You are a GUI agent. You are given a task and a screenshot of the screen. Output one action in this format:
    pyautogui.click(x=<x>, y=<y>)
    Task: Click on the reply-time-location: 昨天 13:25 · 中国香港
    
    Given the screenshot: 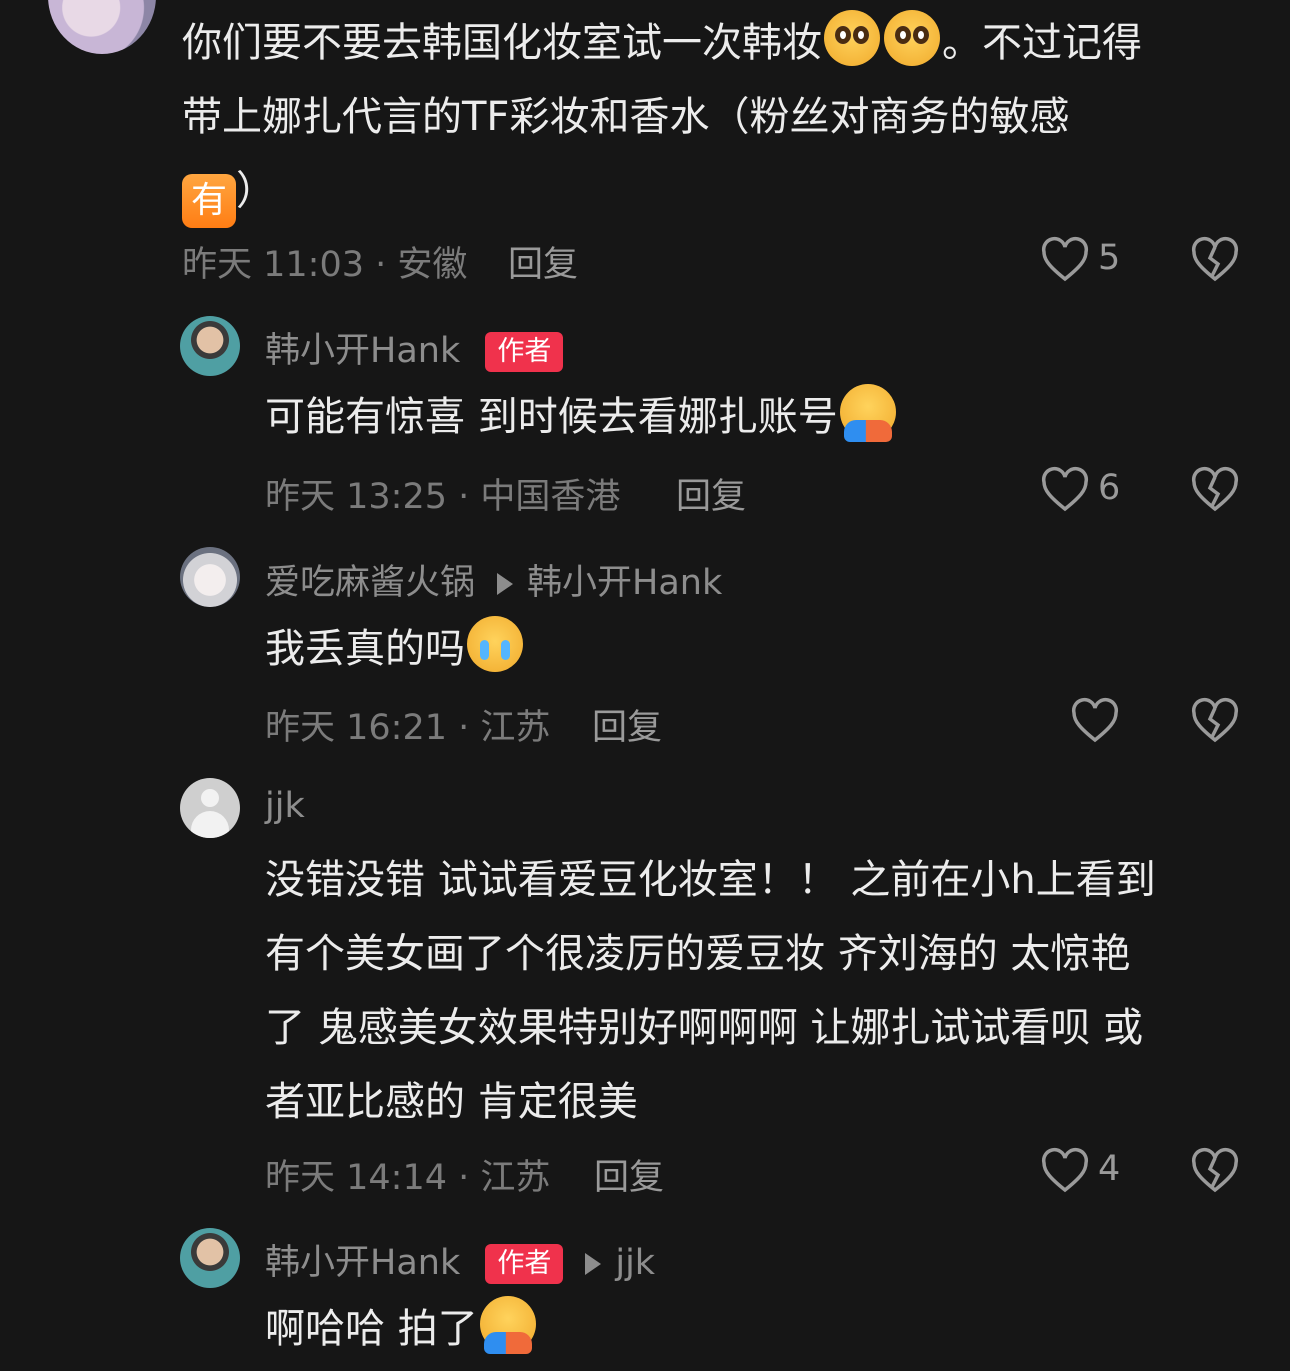 What is the action you would take?
    pyautogui.click(x=443, y=497)
    